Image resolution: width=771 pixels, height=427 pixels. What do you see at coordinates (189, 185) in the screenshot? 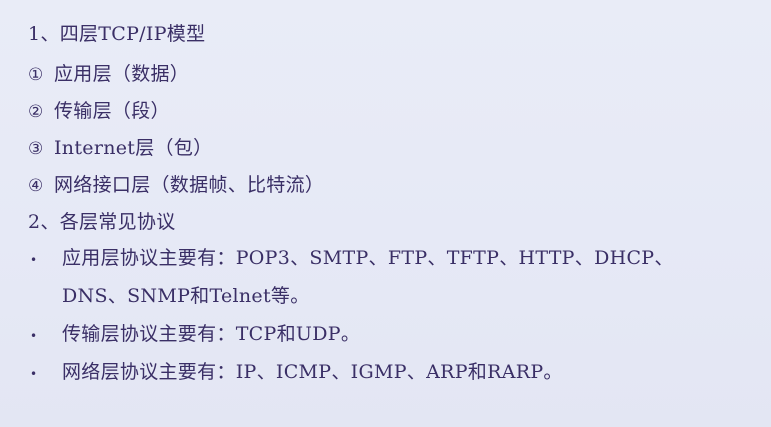
I see `list-item-label: 网络接口层（数据帧、比特流）` at bounding box center [189, 185].